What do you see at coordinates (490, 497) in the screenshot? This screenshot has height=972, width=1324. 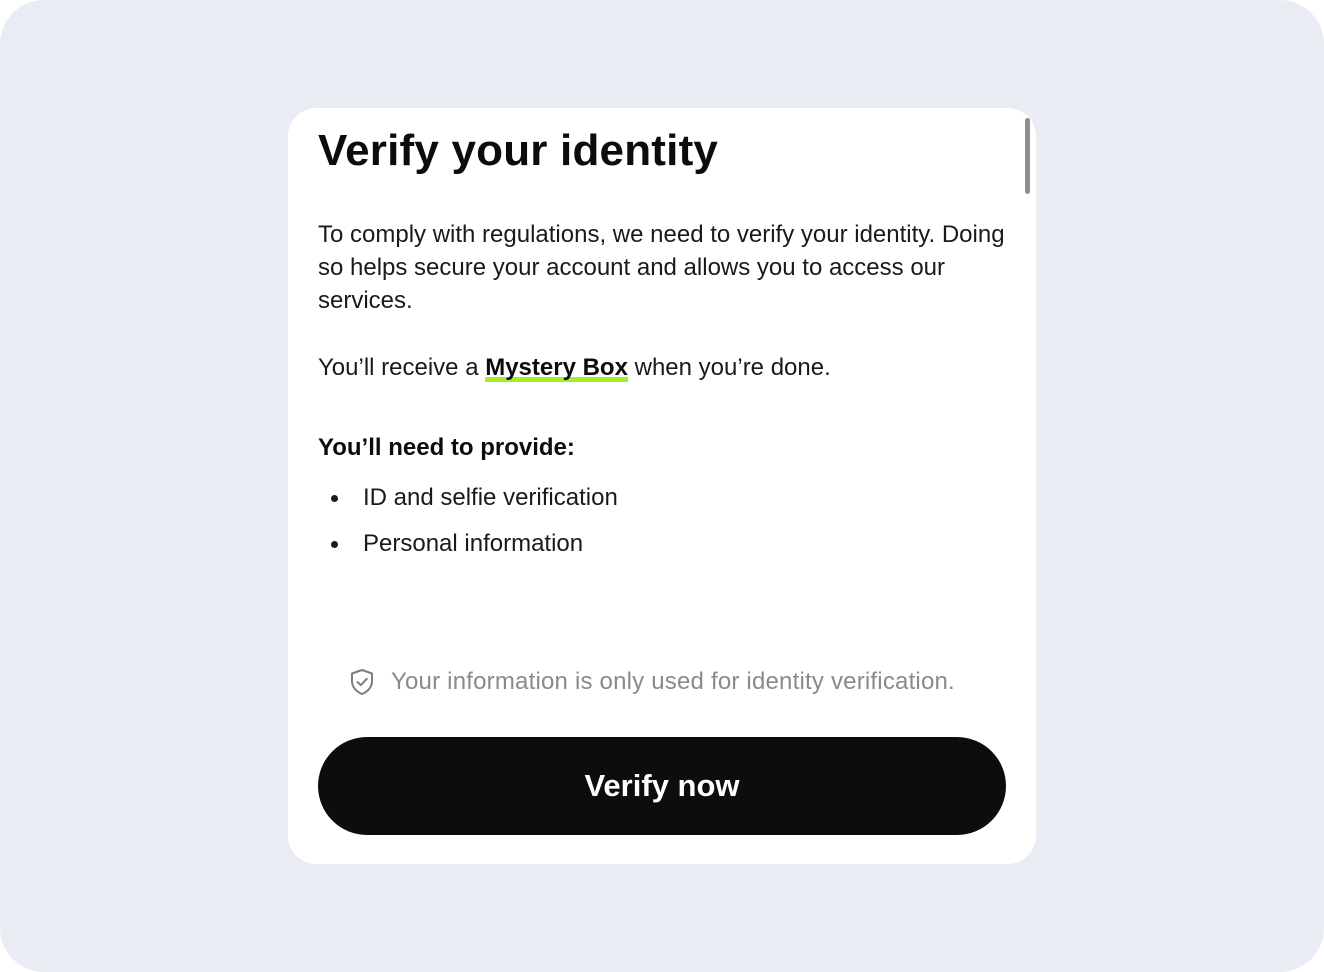 I see `requirement-label: ID and selfie verification` at bounding box center [490, 497].